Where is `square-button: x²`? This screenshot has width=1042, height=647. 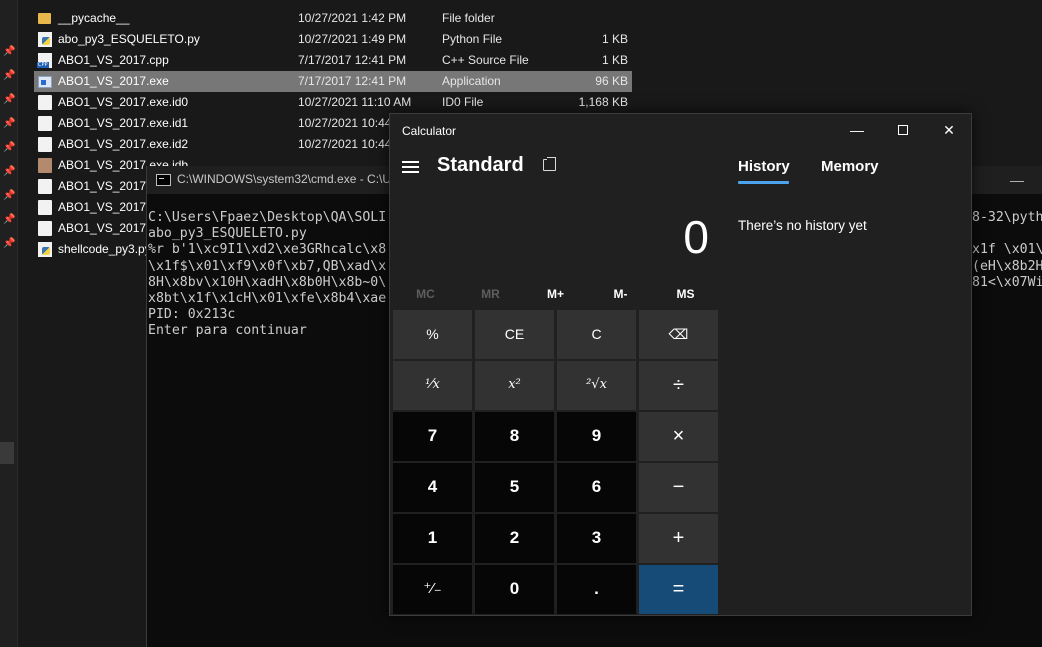 square-button: x² is located at coordinates (514, 385).